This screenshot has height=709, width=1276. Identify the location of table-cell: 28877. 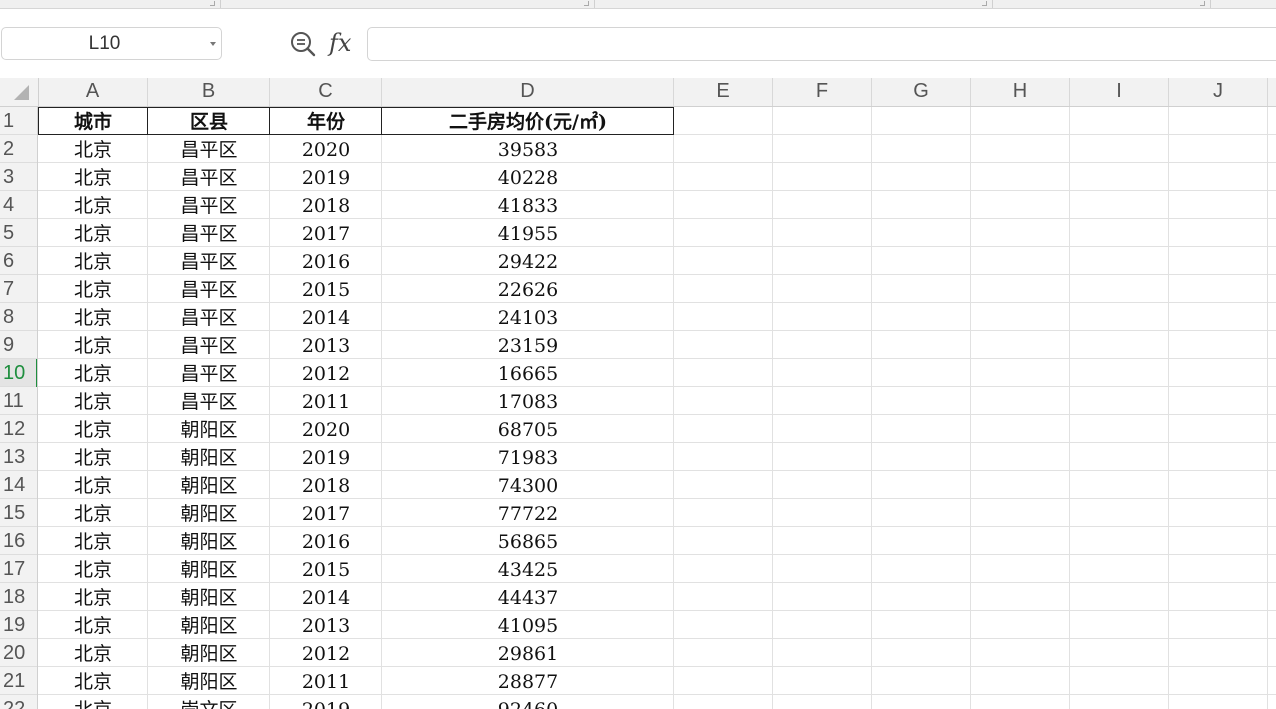
(528, 681).